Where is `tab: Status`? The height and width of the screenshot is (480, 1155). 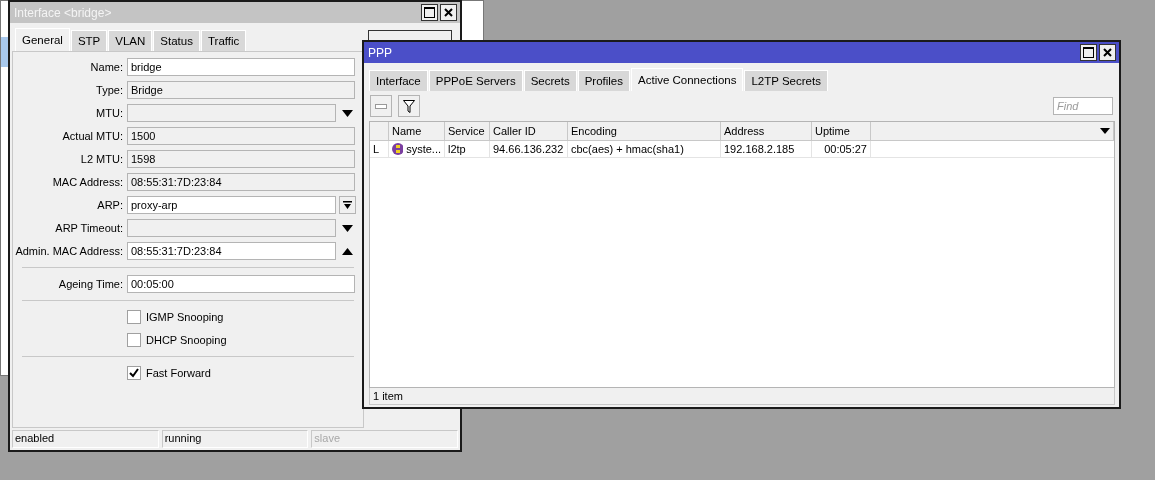 tab: Status is located at coordinates (176, 40).